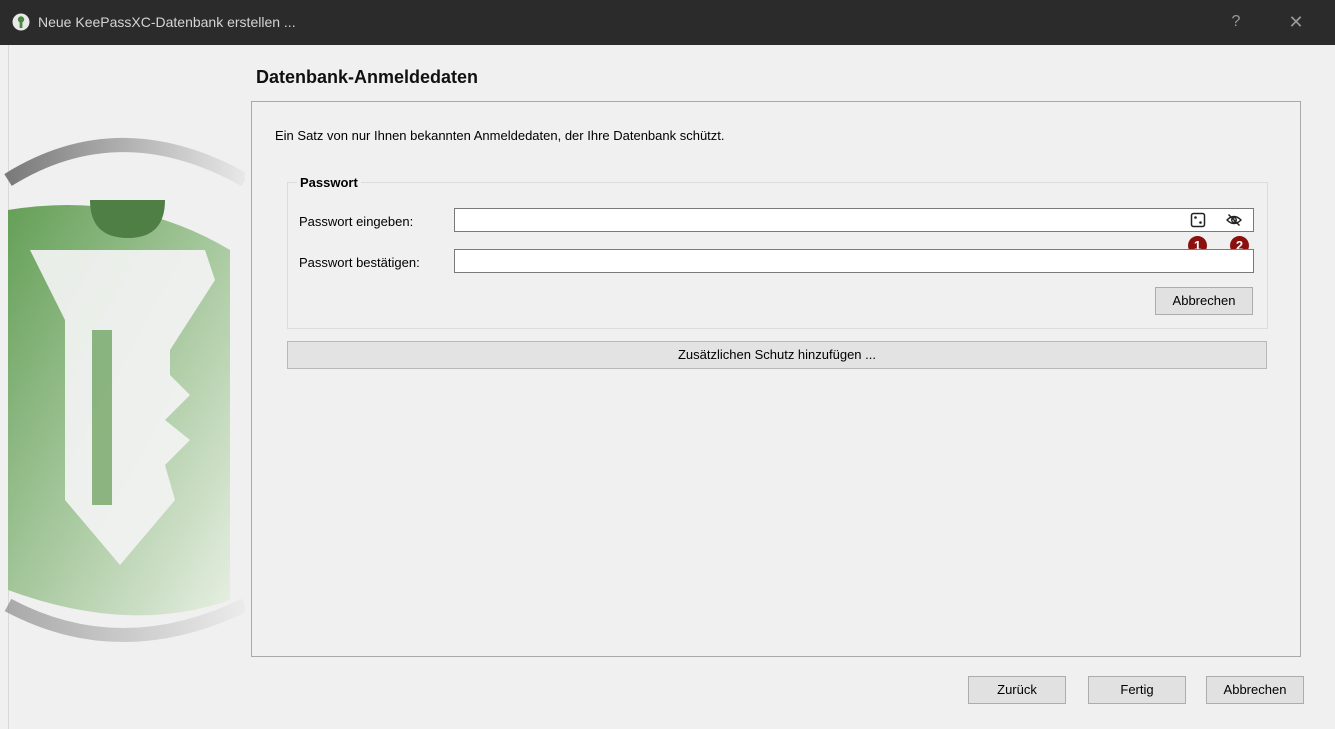 The image size is (1335, 729). Describe the element at coordinates (367, 77) in the screenshot. I see `page-title: Datenbank-Anmeldedaten` at that location.